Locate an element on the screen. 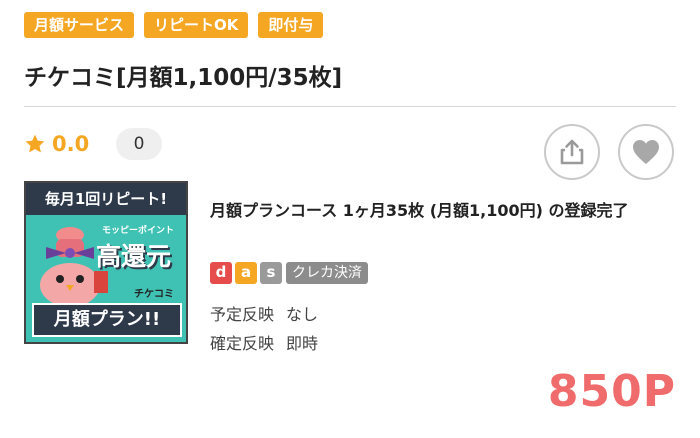  review-count-badge: 0 is located at coordinates (139, 144).